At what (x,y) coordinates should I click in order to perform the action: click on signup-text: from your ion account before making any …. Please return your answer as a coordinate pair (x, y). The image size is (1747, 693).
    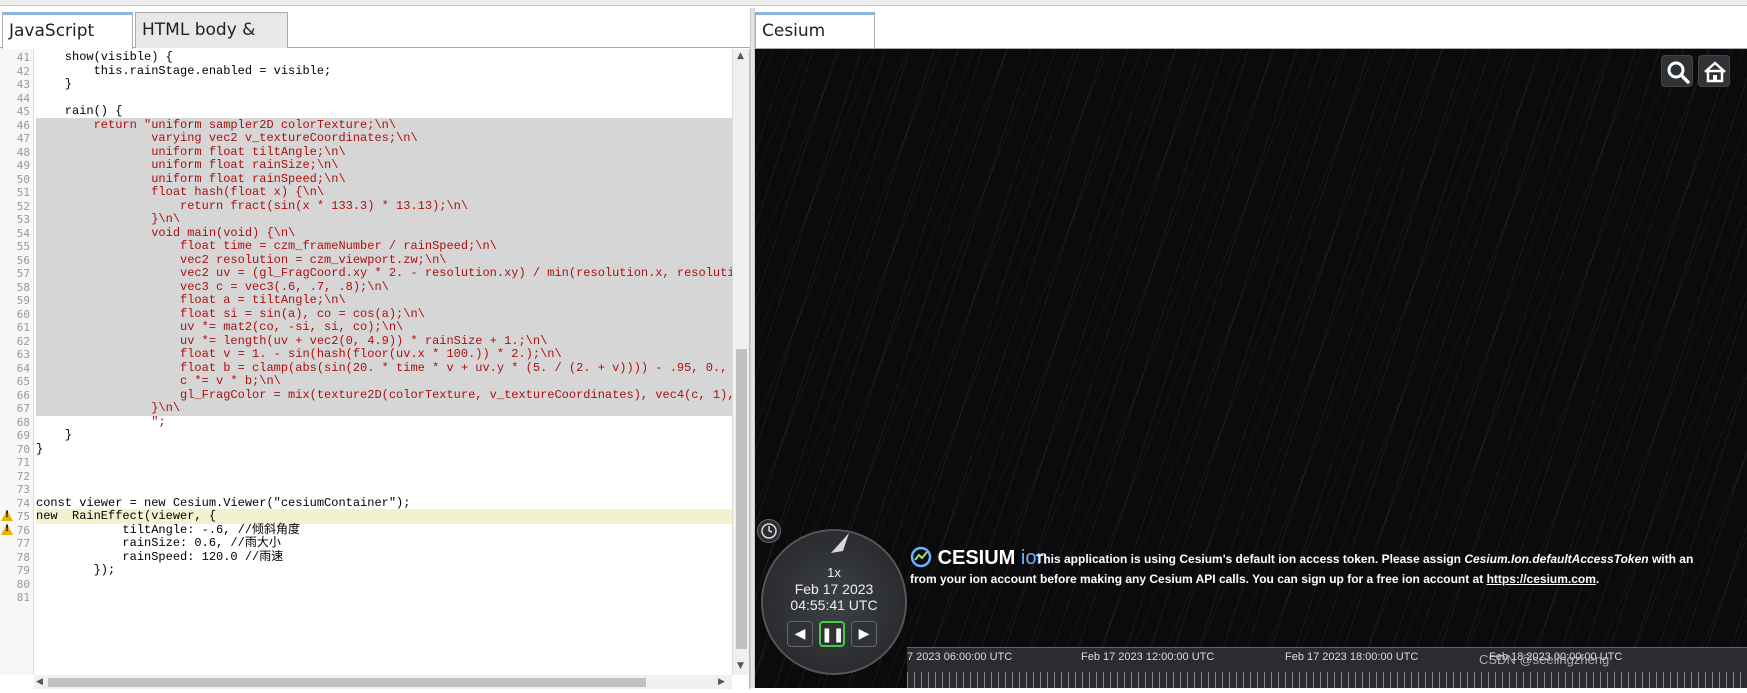
    Looking at the image, I should click on (1198, 579).